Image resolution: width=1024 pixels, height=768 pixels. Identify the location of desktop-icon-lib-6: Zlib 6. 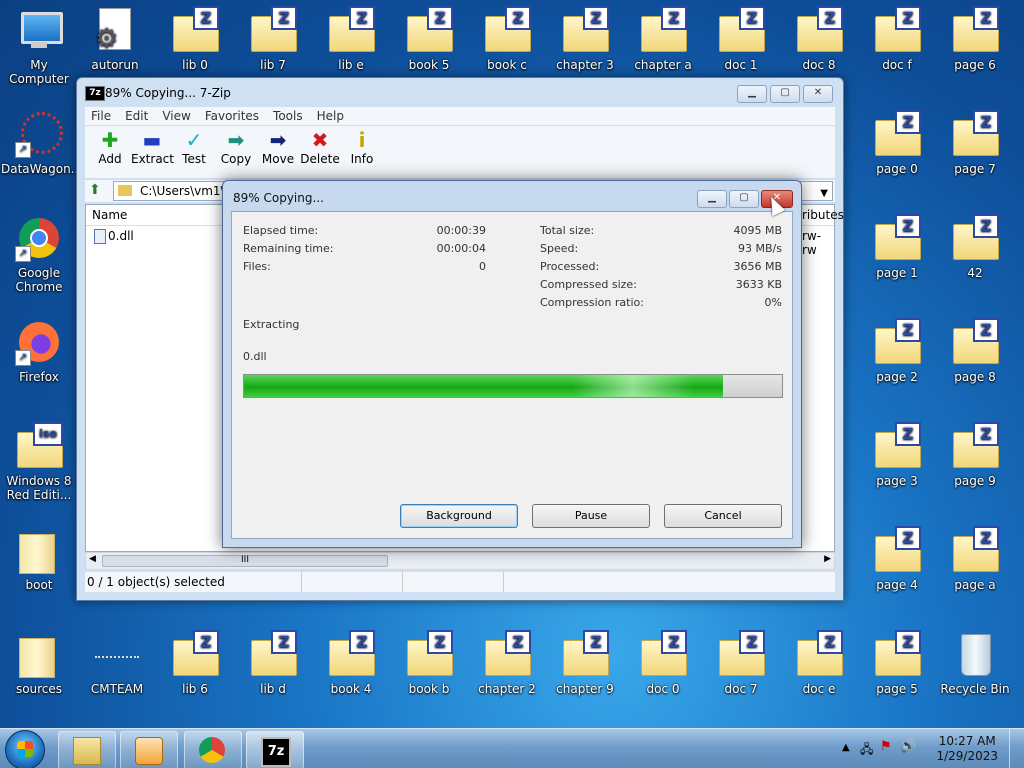
(195, 672).